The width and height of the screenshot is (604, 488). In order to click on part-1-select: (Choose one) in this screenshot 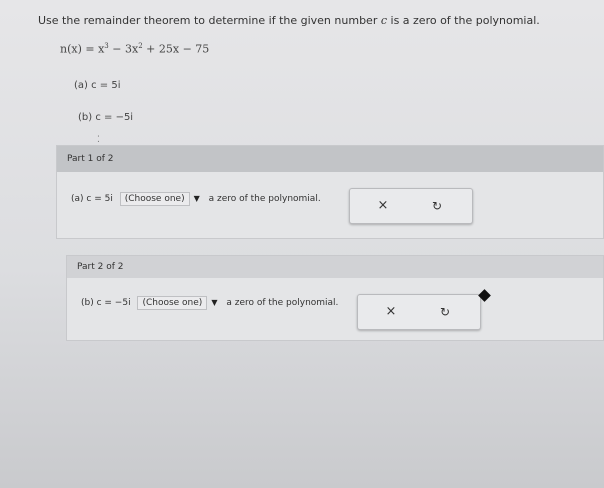, I will do `click(154, 199)`.